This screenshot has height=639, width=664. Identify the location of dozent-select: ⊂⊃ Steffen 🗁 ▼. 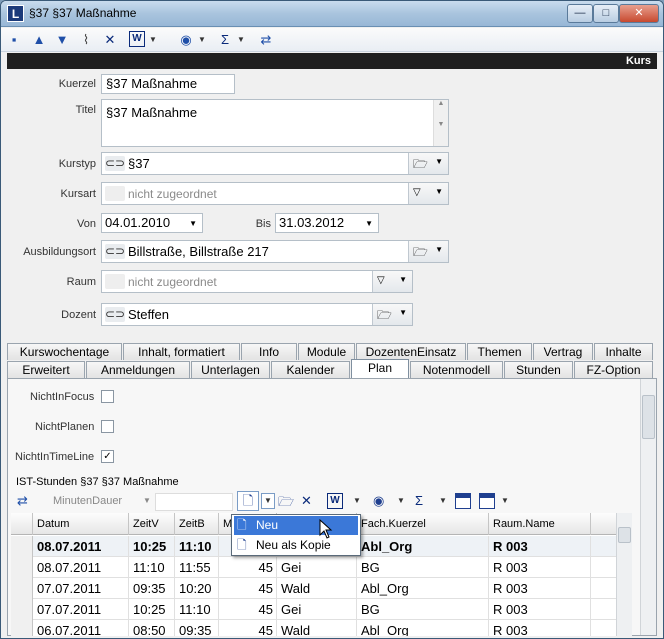
(257, 314).